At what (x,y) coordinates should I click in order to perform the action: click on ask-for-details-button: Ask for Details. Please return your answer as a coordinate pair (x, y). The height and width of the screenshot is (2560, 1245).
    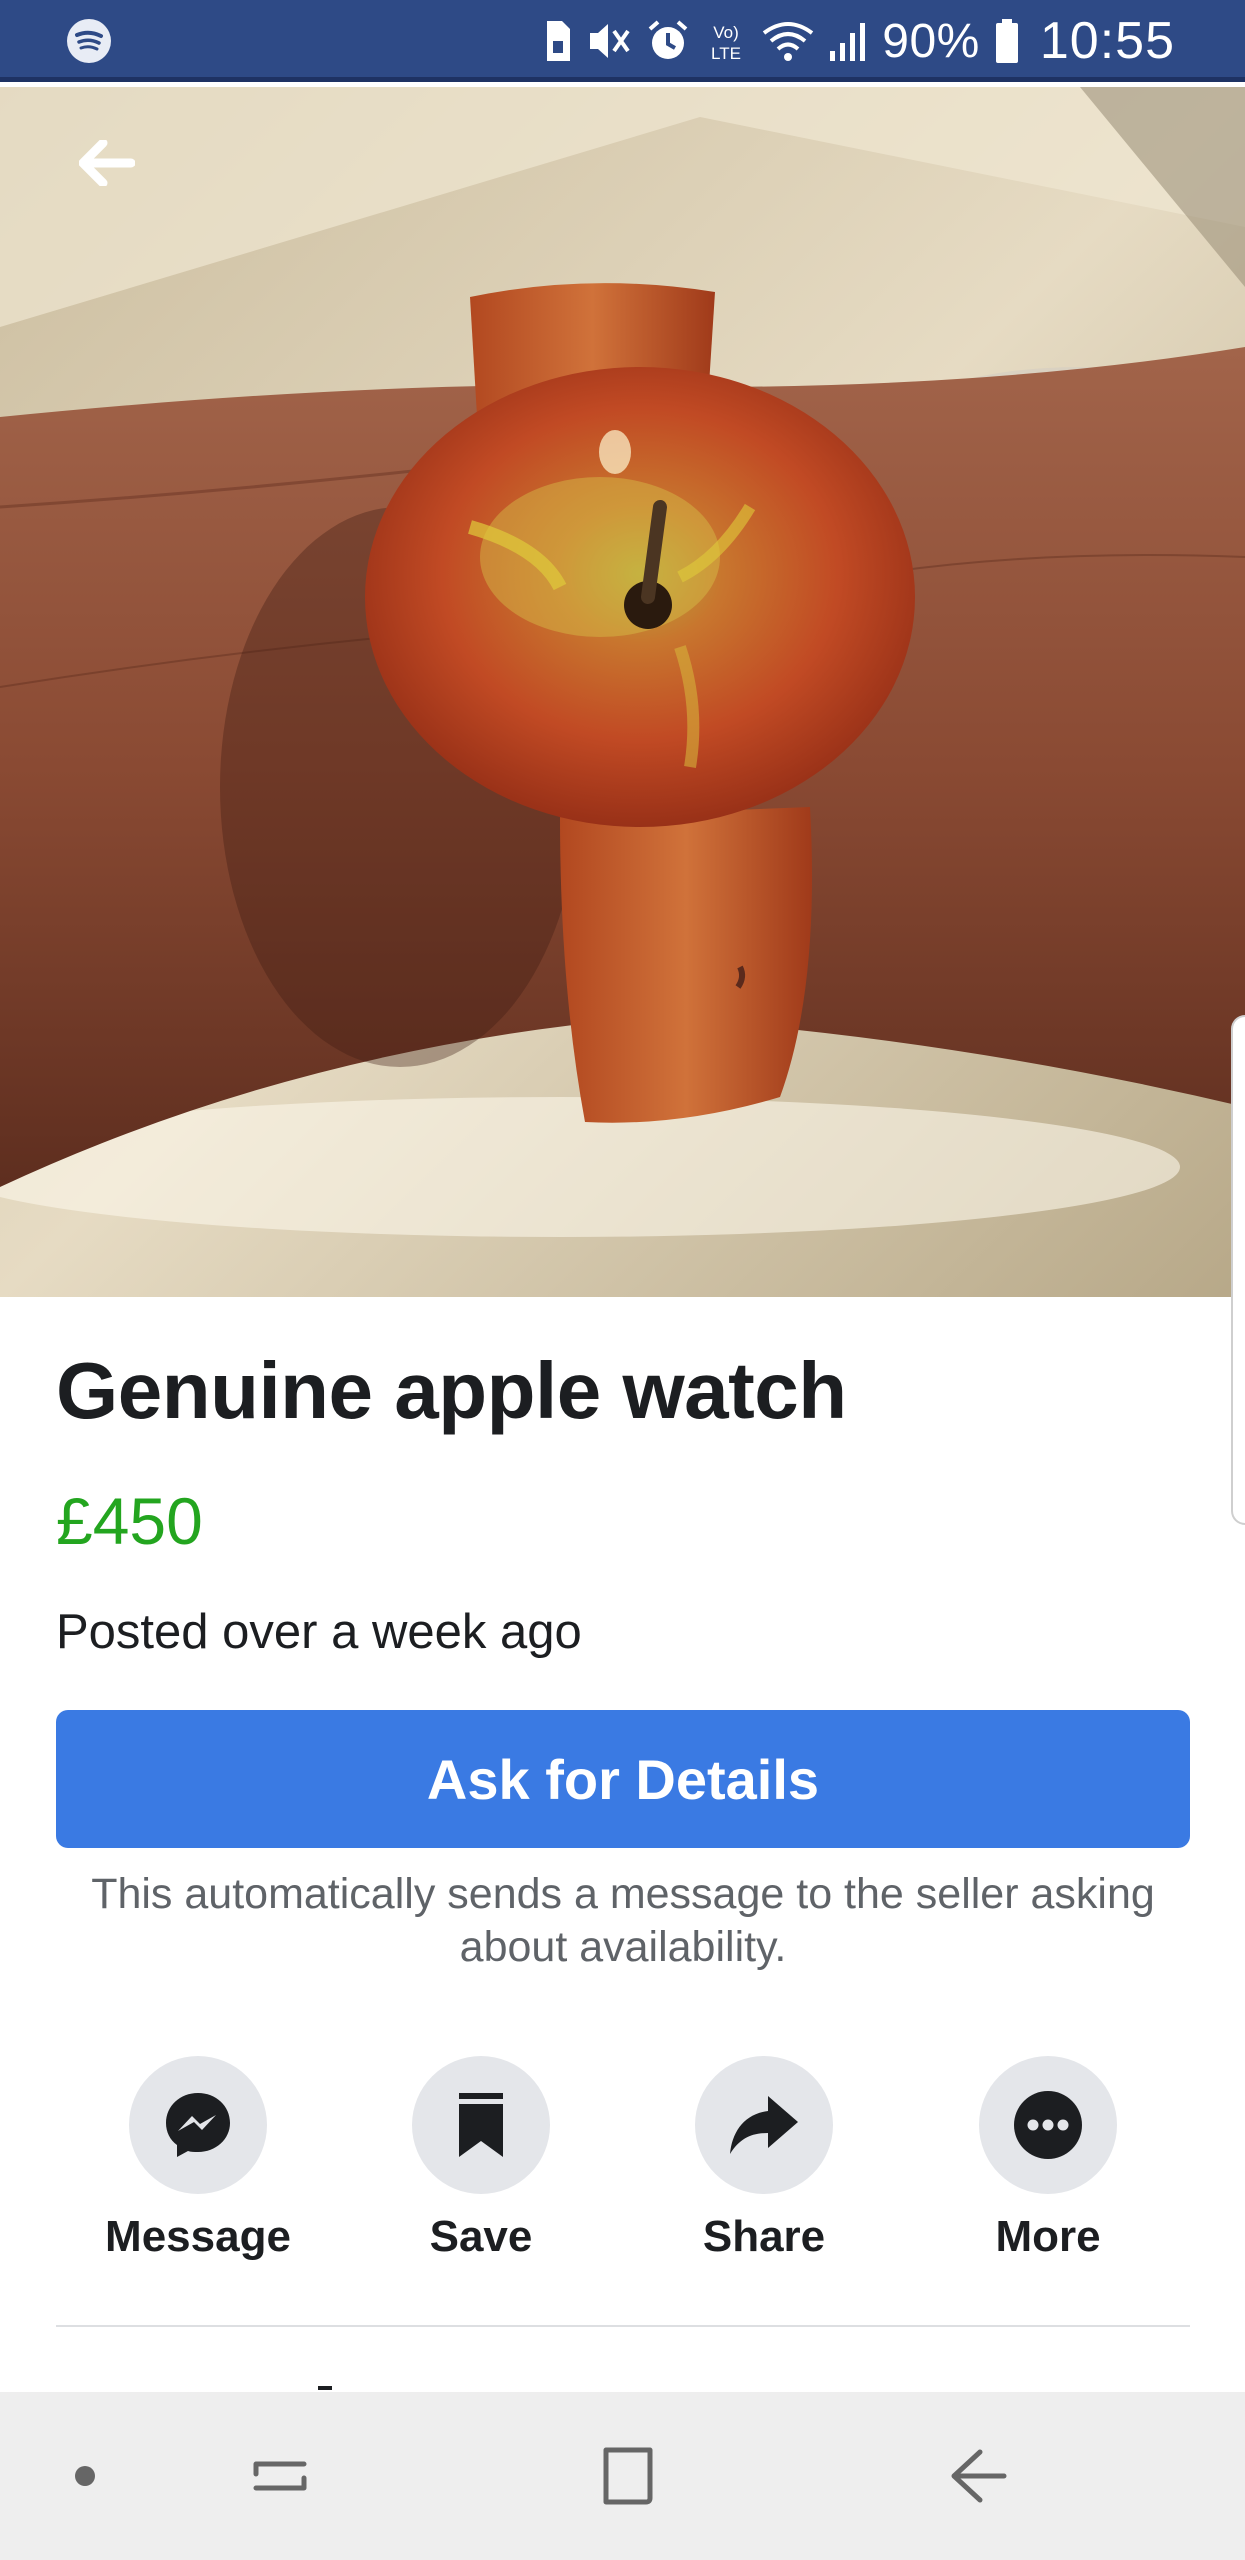
    Looking at the image, I should click on (623, 1779).